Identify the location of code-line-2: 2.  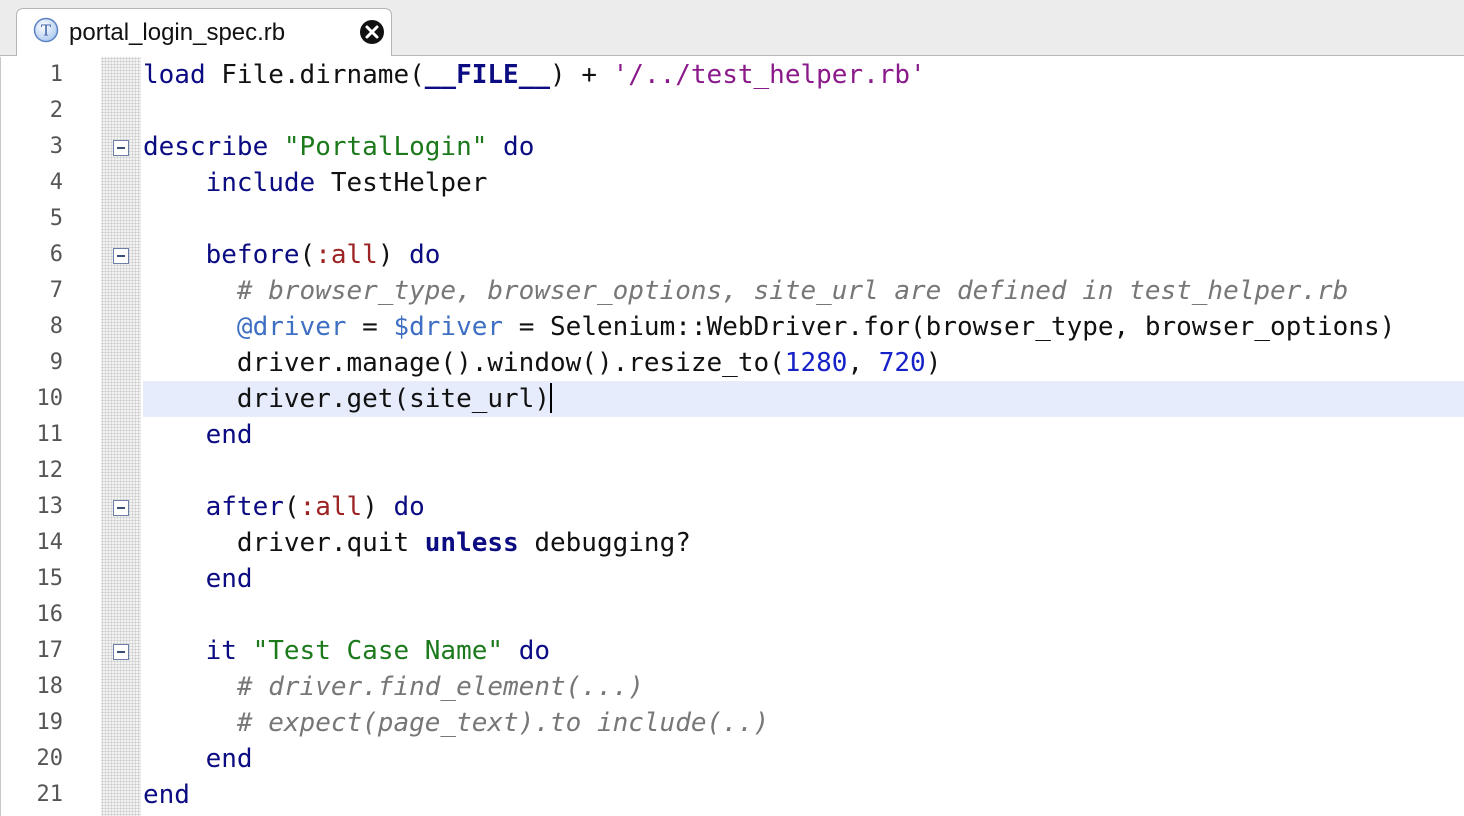
(732, 111).